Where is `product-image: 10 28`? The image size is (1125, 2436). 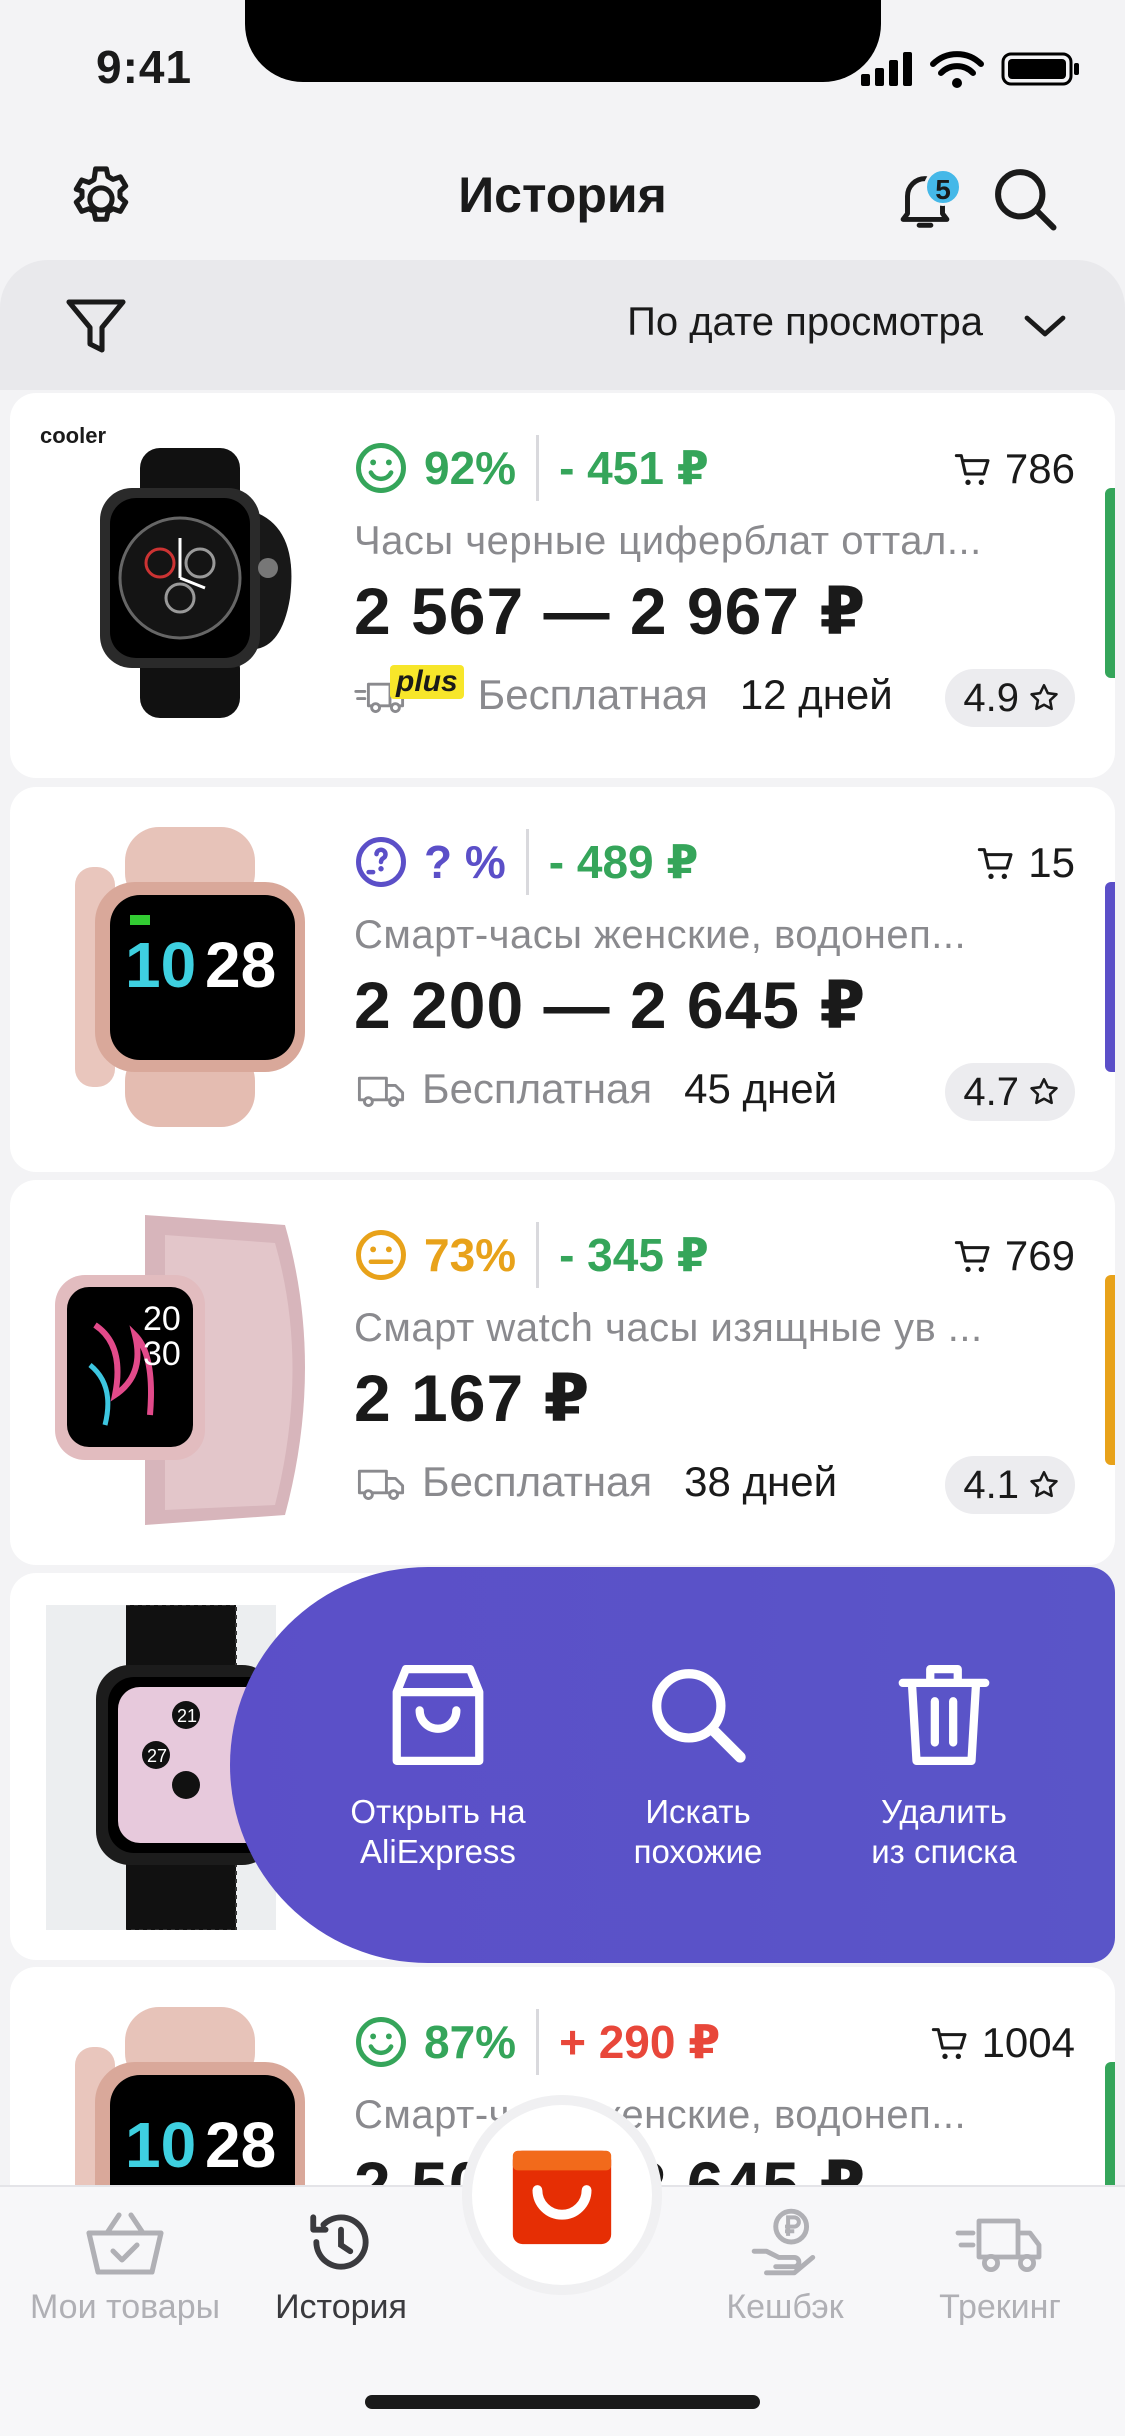 product-image: 10 28 is located at coordinates (190, 977).